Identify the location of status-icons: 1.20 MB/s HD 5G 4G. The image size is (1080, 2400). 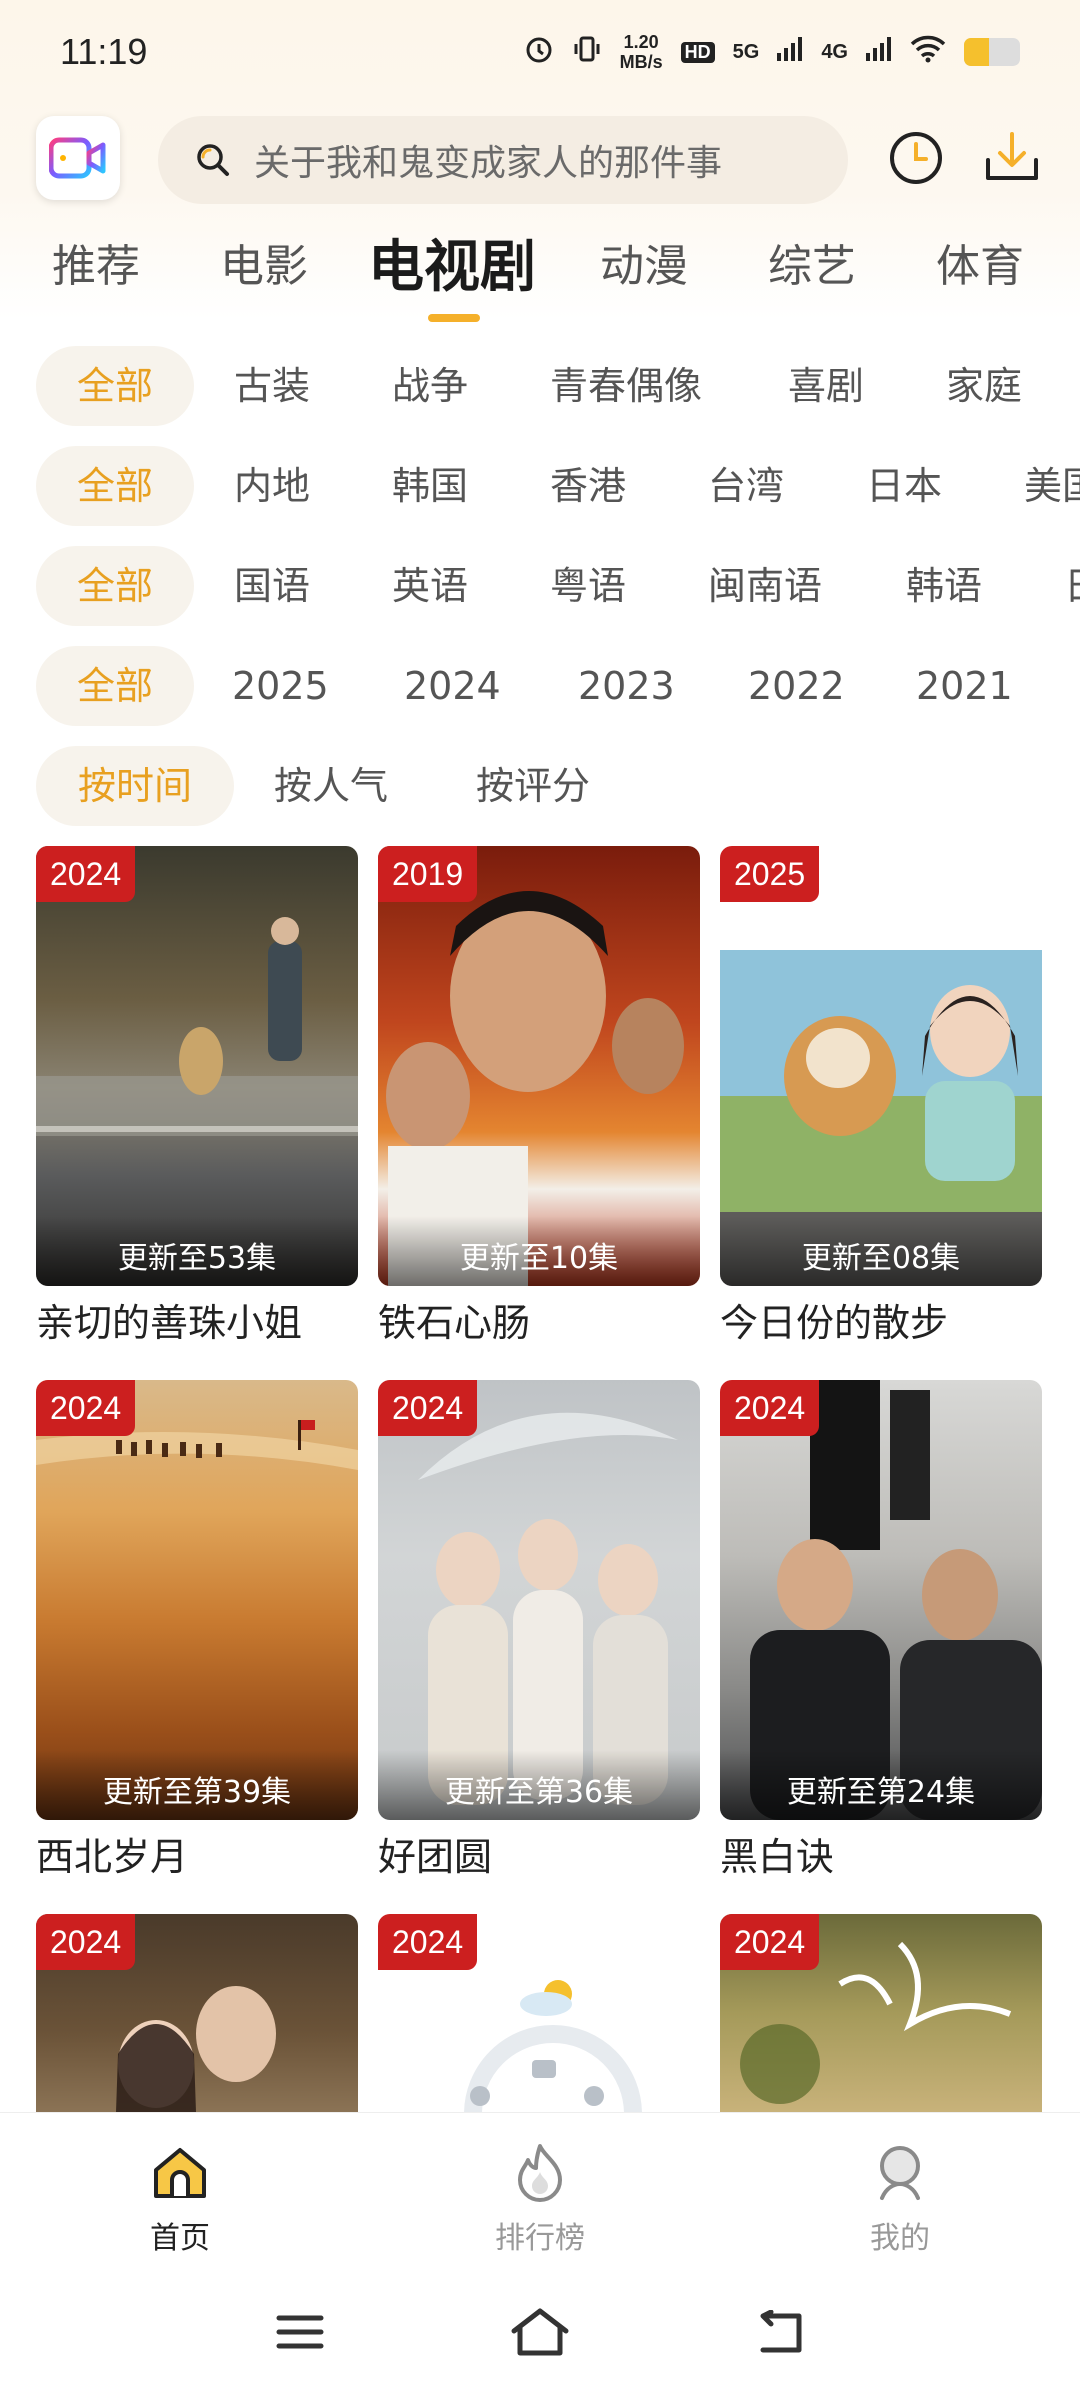
(772, 52).